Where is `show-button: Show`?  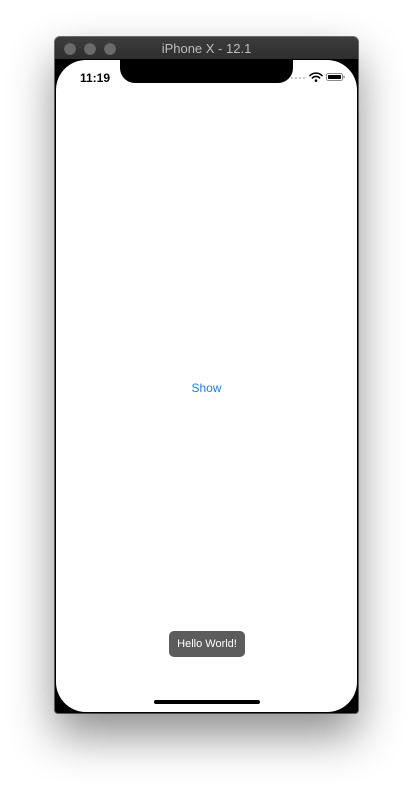 show-button: Show is located at coordinates (206, 388).